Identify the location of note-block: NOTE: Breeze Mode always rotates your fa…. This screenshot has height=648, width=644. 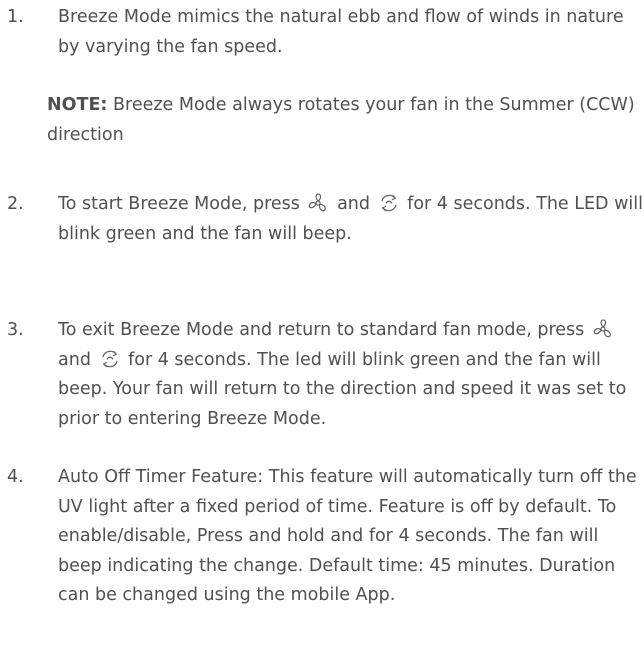
(341, 120).